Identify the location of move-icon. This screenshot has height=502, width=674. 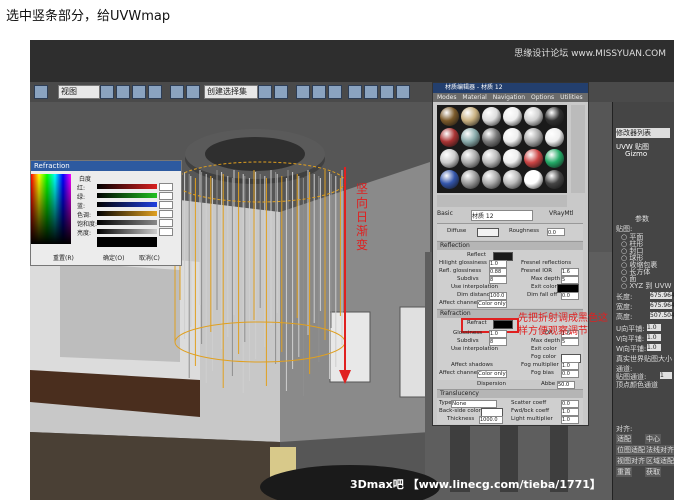
(123, 92).